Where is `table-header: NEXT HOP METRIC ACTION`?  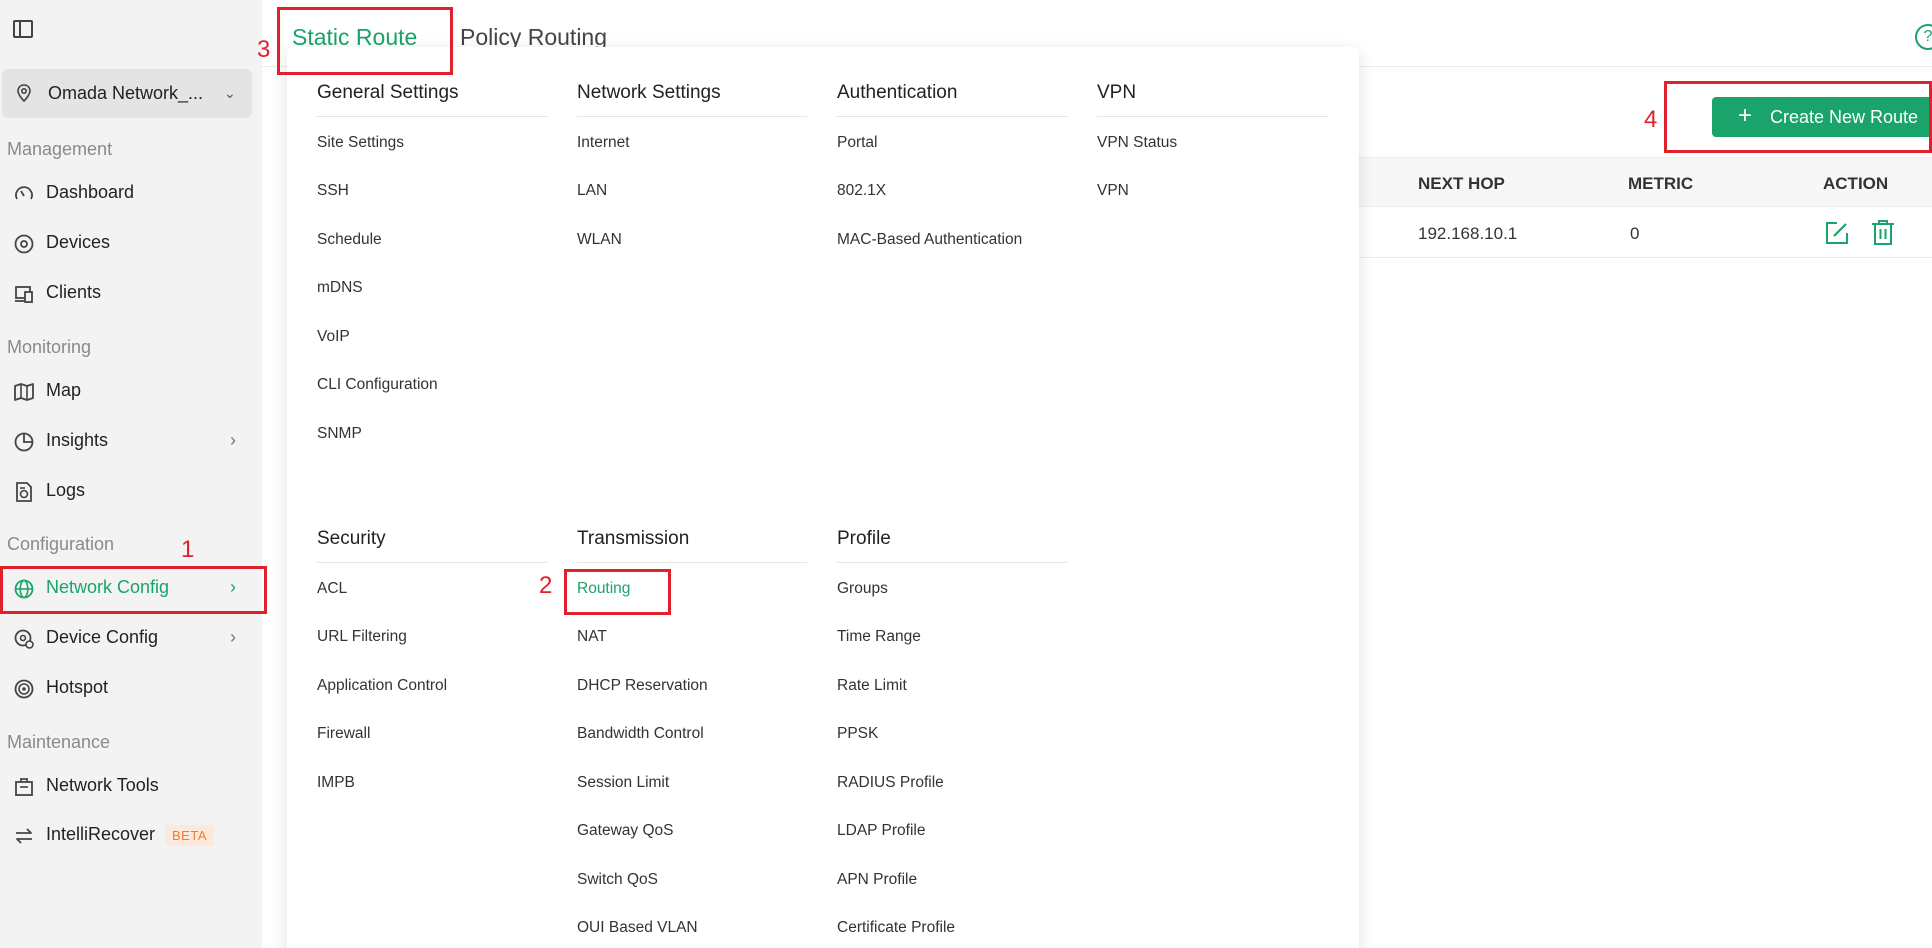
table-header: NEXT HOP METRIC ACTION is located at coordinates (1645, 182).